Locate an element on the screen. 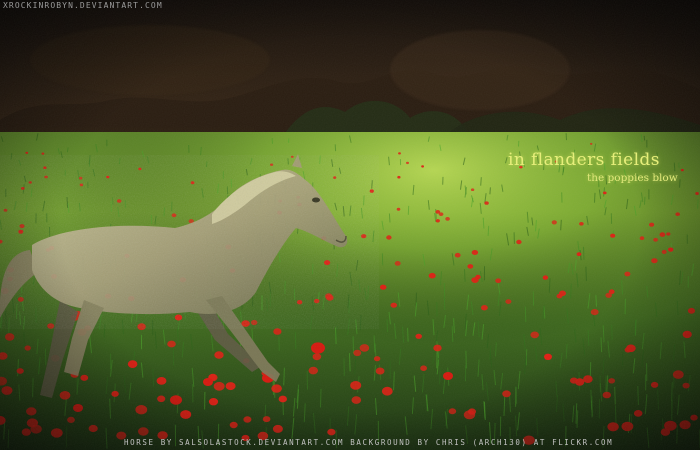 This screenshot has width=700, height=450. watermark-text: xrockinrobyn.deviantart.com is located at coordinates (83, 5).